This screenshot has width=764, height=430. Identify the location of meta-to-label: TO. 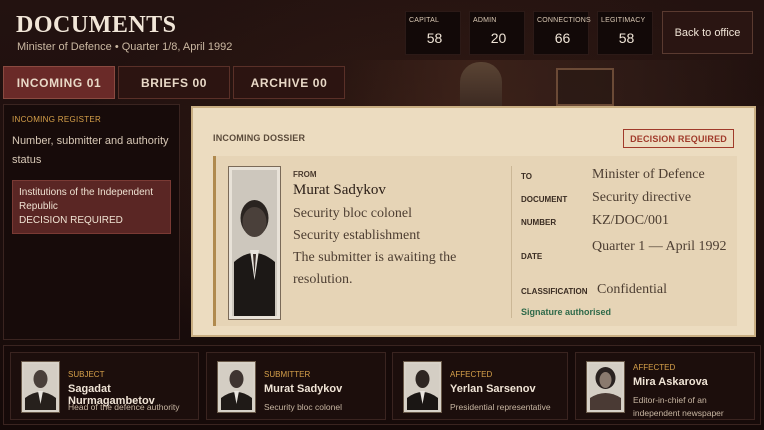
(526, 176).